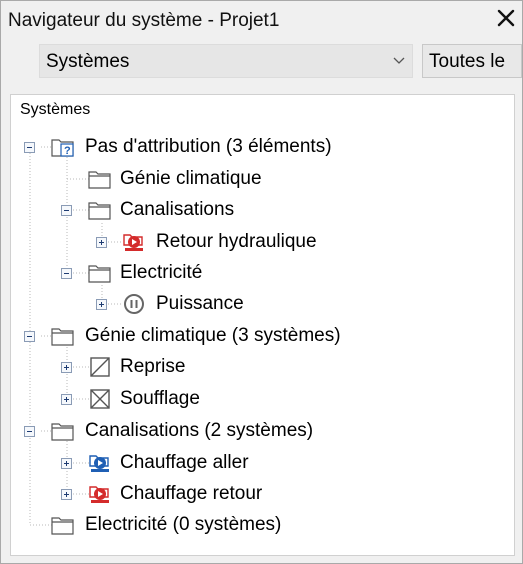 The width and height of the screenshot is (523, 564). Describe the element at coordinates (236, 241) in the screenshot. I see `tree-row-label: Retour hydraulique` at that location.